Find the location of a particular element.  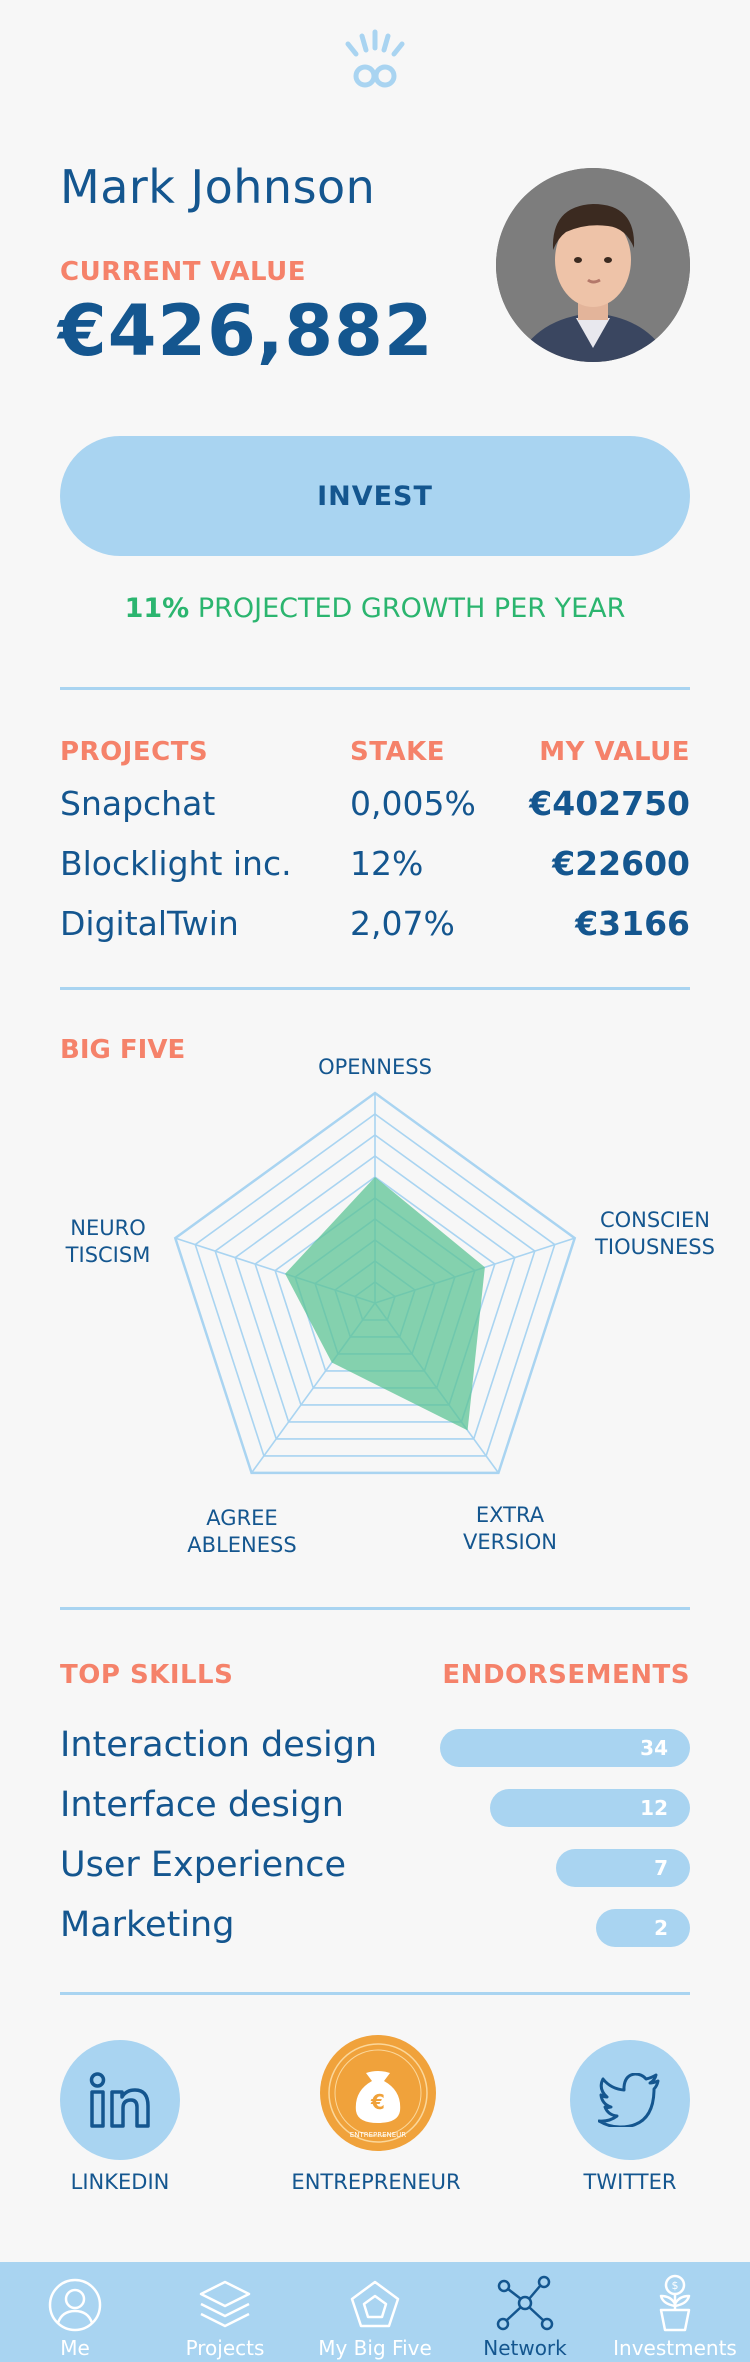

nav-label-network: Network is located at coordinates (525, 2348).